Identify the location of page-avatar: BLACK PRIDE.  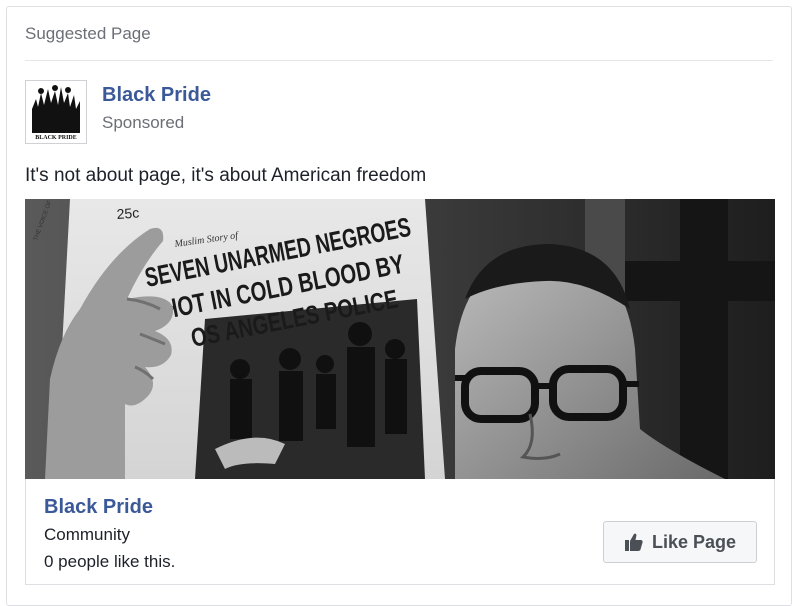
(56, 112).